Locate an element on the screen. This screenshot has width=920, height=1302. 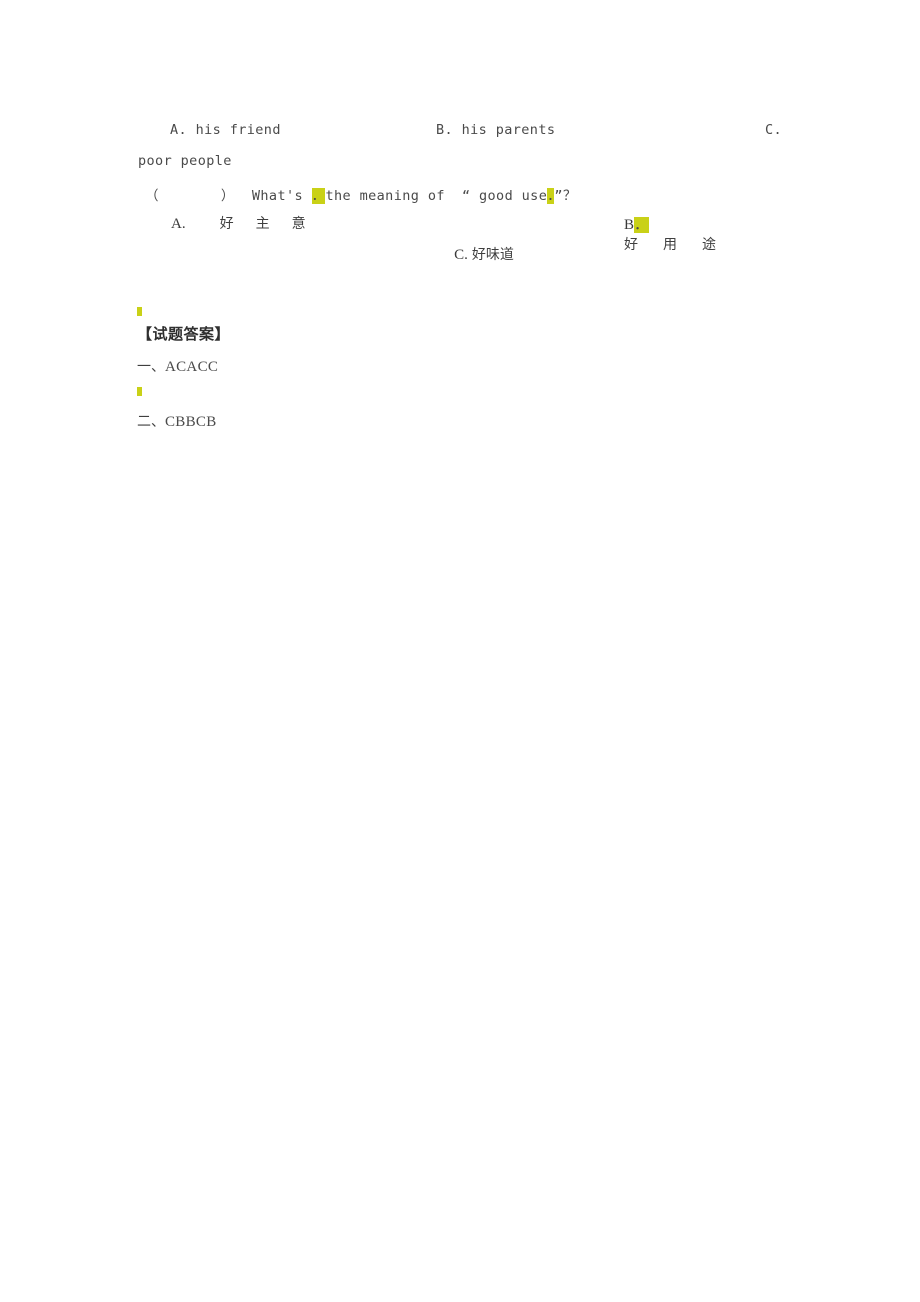
answer-entry-2-value: CBBCB is located at coordinates (191, 422).